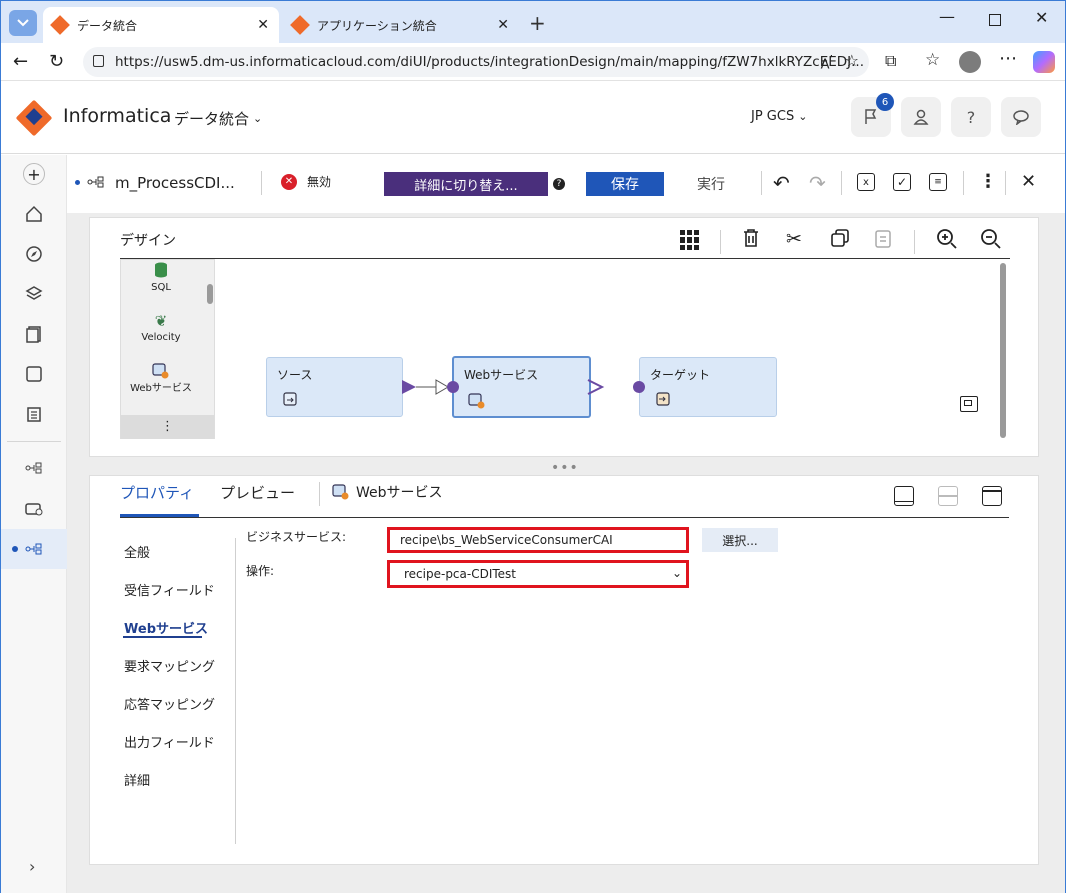 This screenshot has width=1066, height=893. What do you see at coordinates (840, 238) in the screenshot?
I see `copy-icon` at bounding box center [840, 238].